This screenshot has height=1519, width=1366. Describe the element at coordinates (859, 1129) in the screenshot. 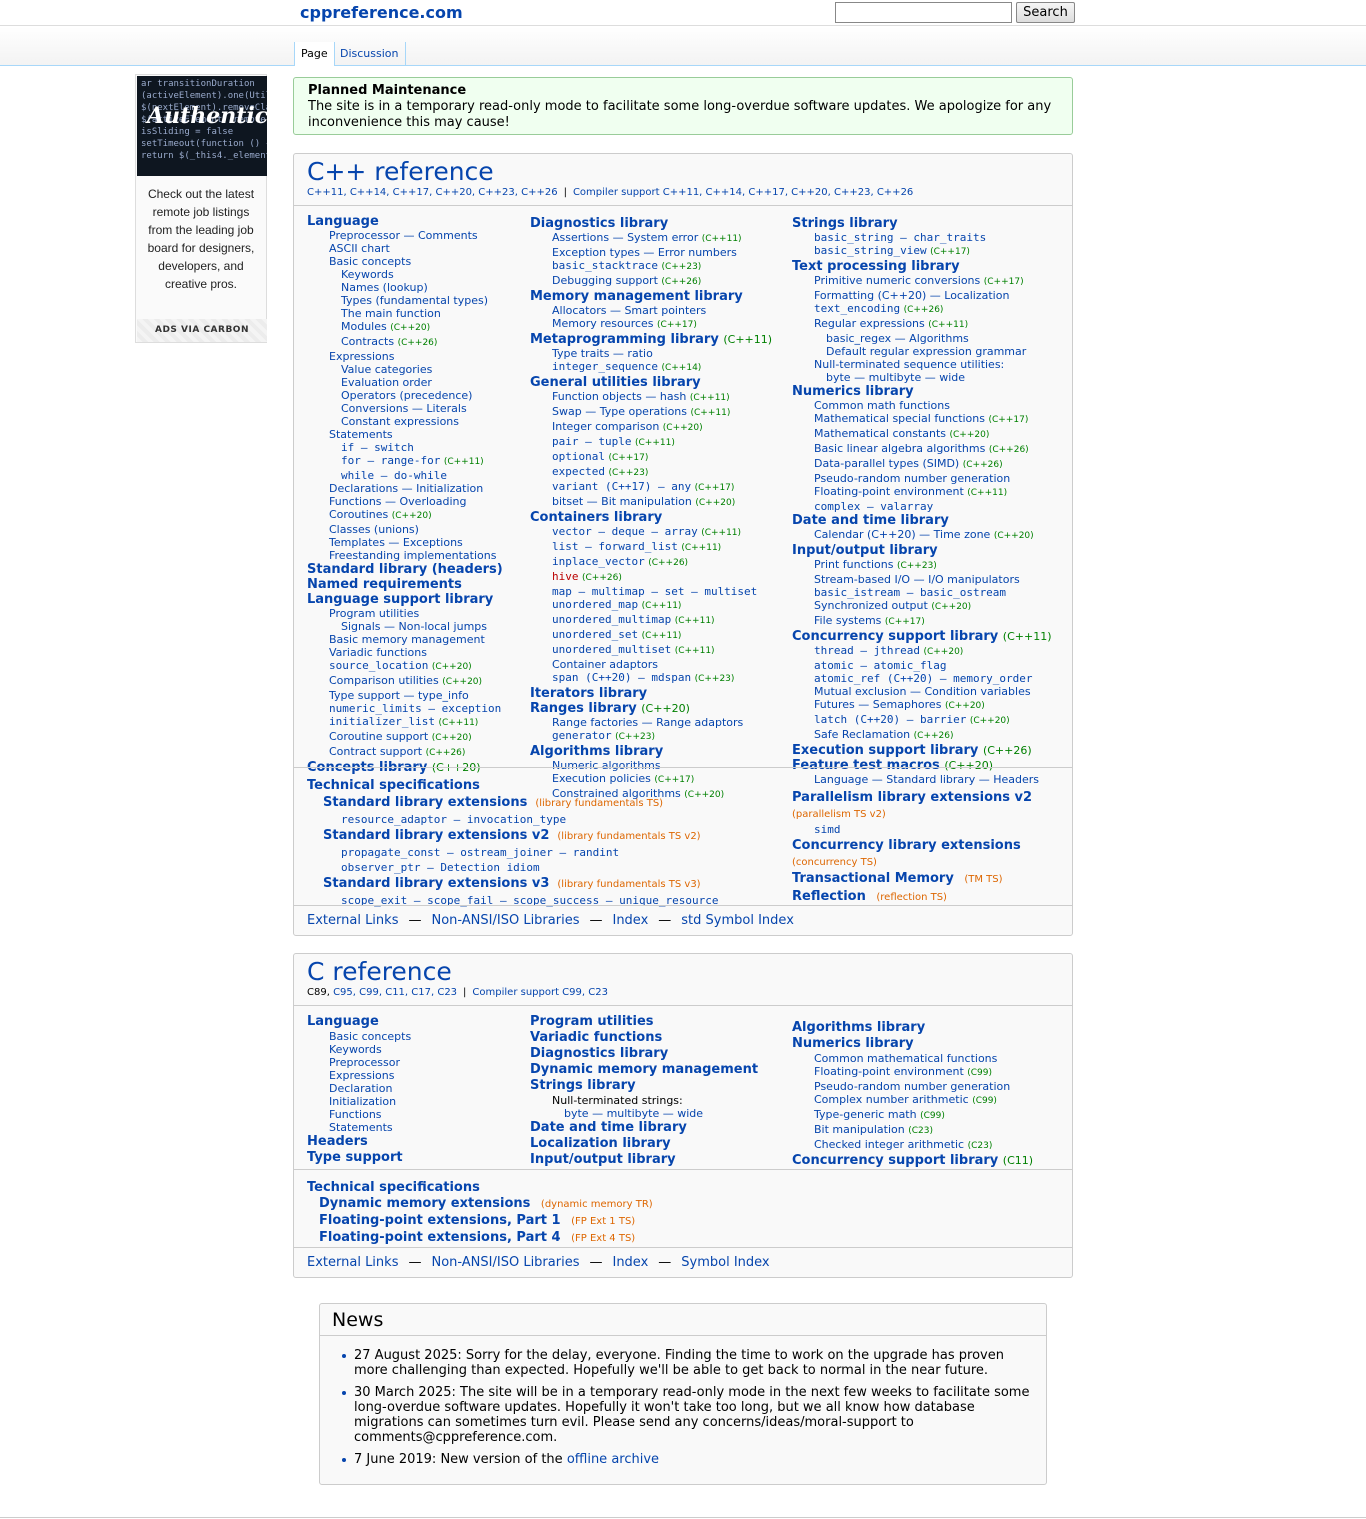

I see `item-link: Bit manipulation` at that location.